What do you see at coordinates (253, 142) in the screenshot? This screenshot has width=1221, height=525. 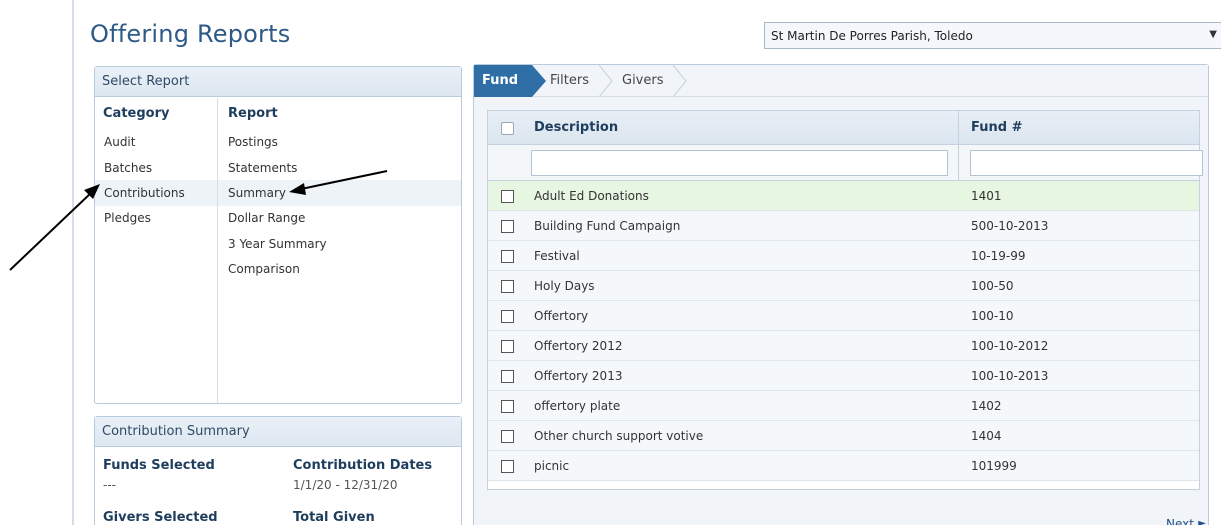 I see `report-item-postings: Postings` at bounding box center [253, 142].